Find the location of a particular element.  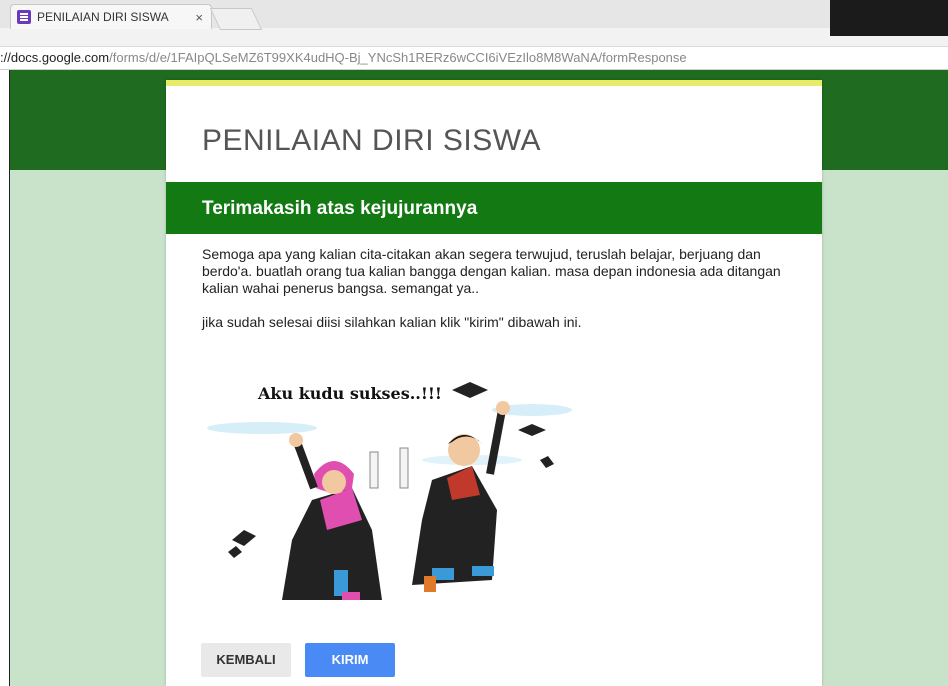

graduation-illustration is located at coordinates (389, 491).